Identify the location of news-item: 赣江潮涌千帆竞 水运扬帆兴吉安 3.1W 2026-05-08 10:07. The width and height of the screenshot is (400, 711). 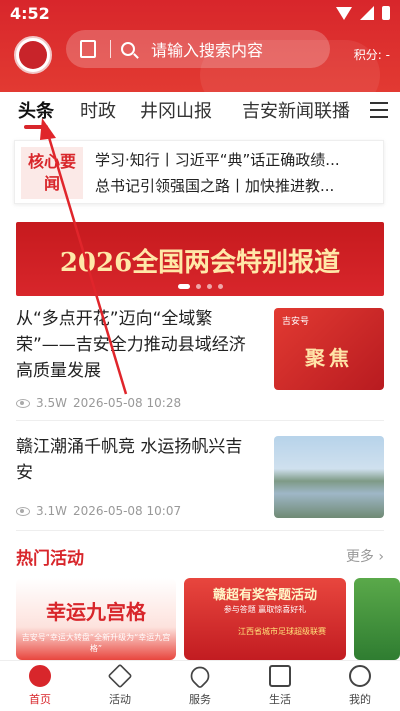
(200, 479).